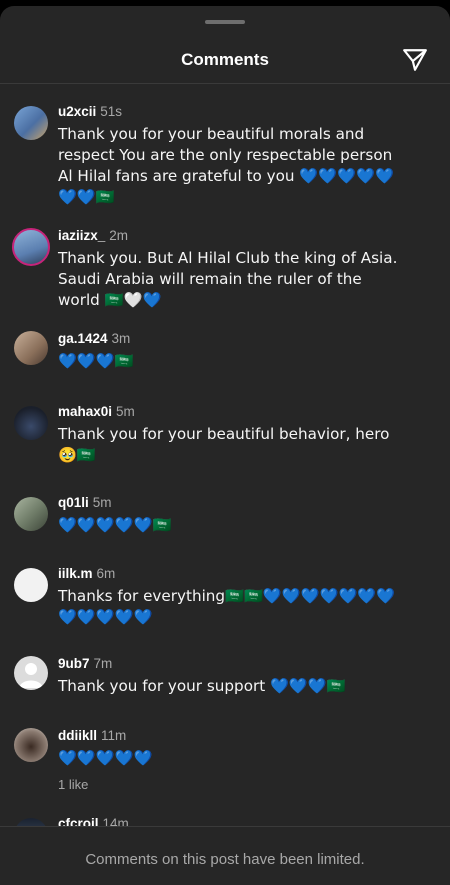 This screenshot has width=450, height=885. I want to click on comment-text: Thank you for your support 💙💙💙🇸🇦, so click(202, 686).